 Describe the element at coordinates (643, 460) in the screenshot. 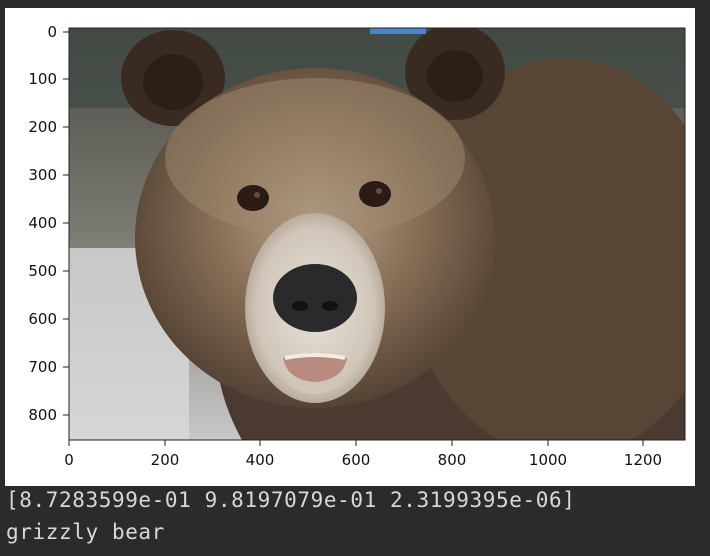

I see `x-tick-label: 1200` at that location.